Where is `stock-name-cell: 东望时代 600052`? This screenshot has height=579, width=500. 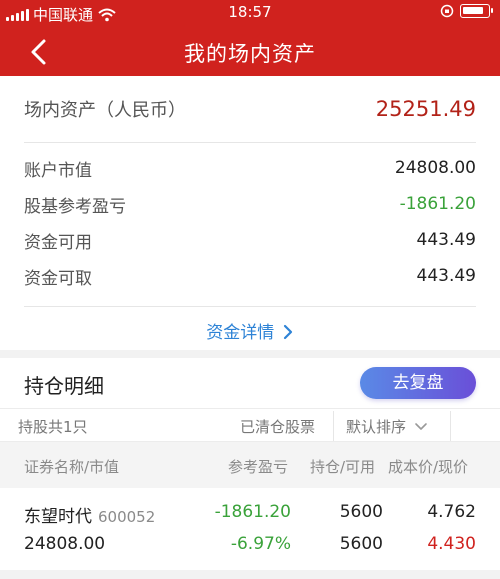 stock-name-cell: 东望时代 600052 is located at coordinates (89, 514).